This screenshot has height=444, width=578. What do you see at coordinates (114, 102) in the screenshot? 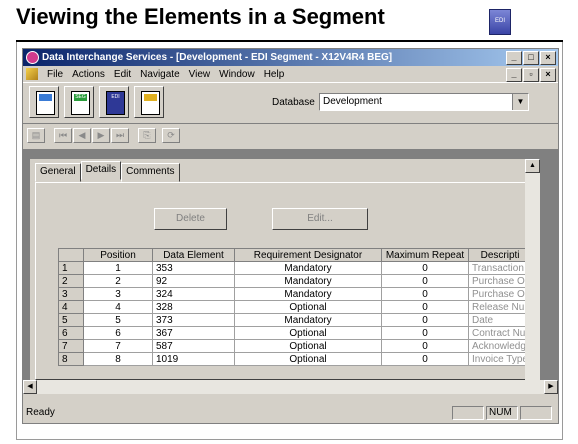
I see `edi-standard-button: EDI` at bounding box center [114, 102].